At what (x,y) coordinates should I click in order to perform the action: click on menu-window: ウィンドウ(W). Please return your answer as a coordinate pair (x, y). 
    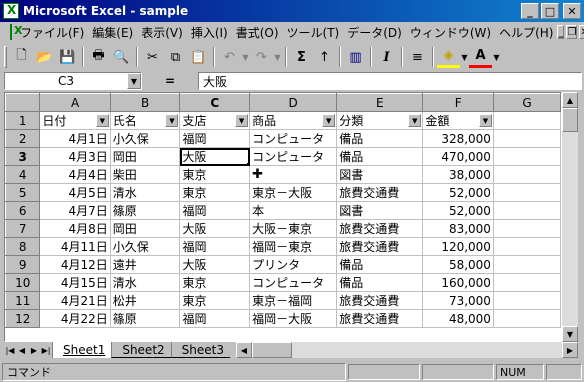
    Looking at the image, I should click on (450, 32).